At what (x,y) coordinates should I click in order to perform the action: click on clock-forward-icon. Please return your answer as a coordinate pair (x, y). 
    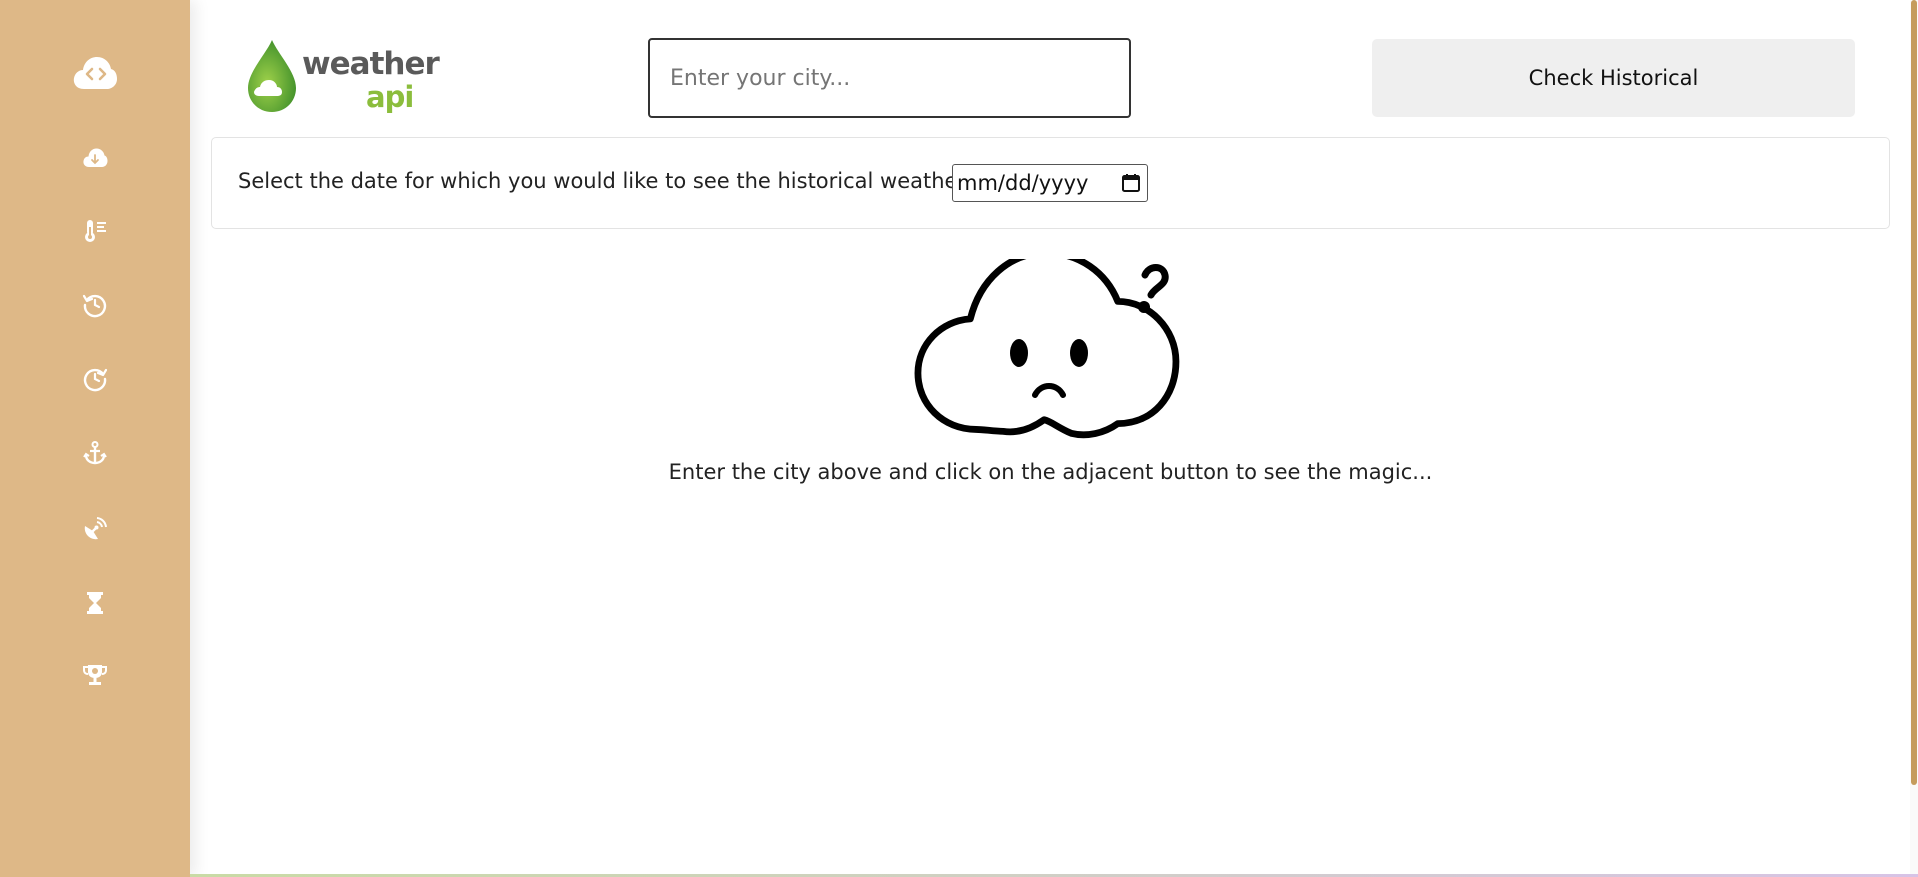
    Looking at the image, I should click on (95, 380).